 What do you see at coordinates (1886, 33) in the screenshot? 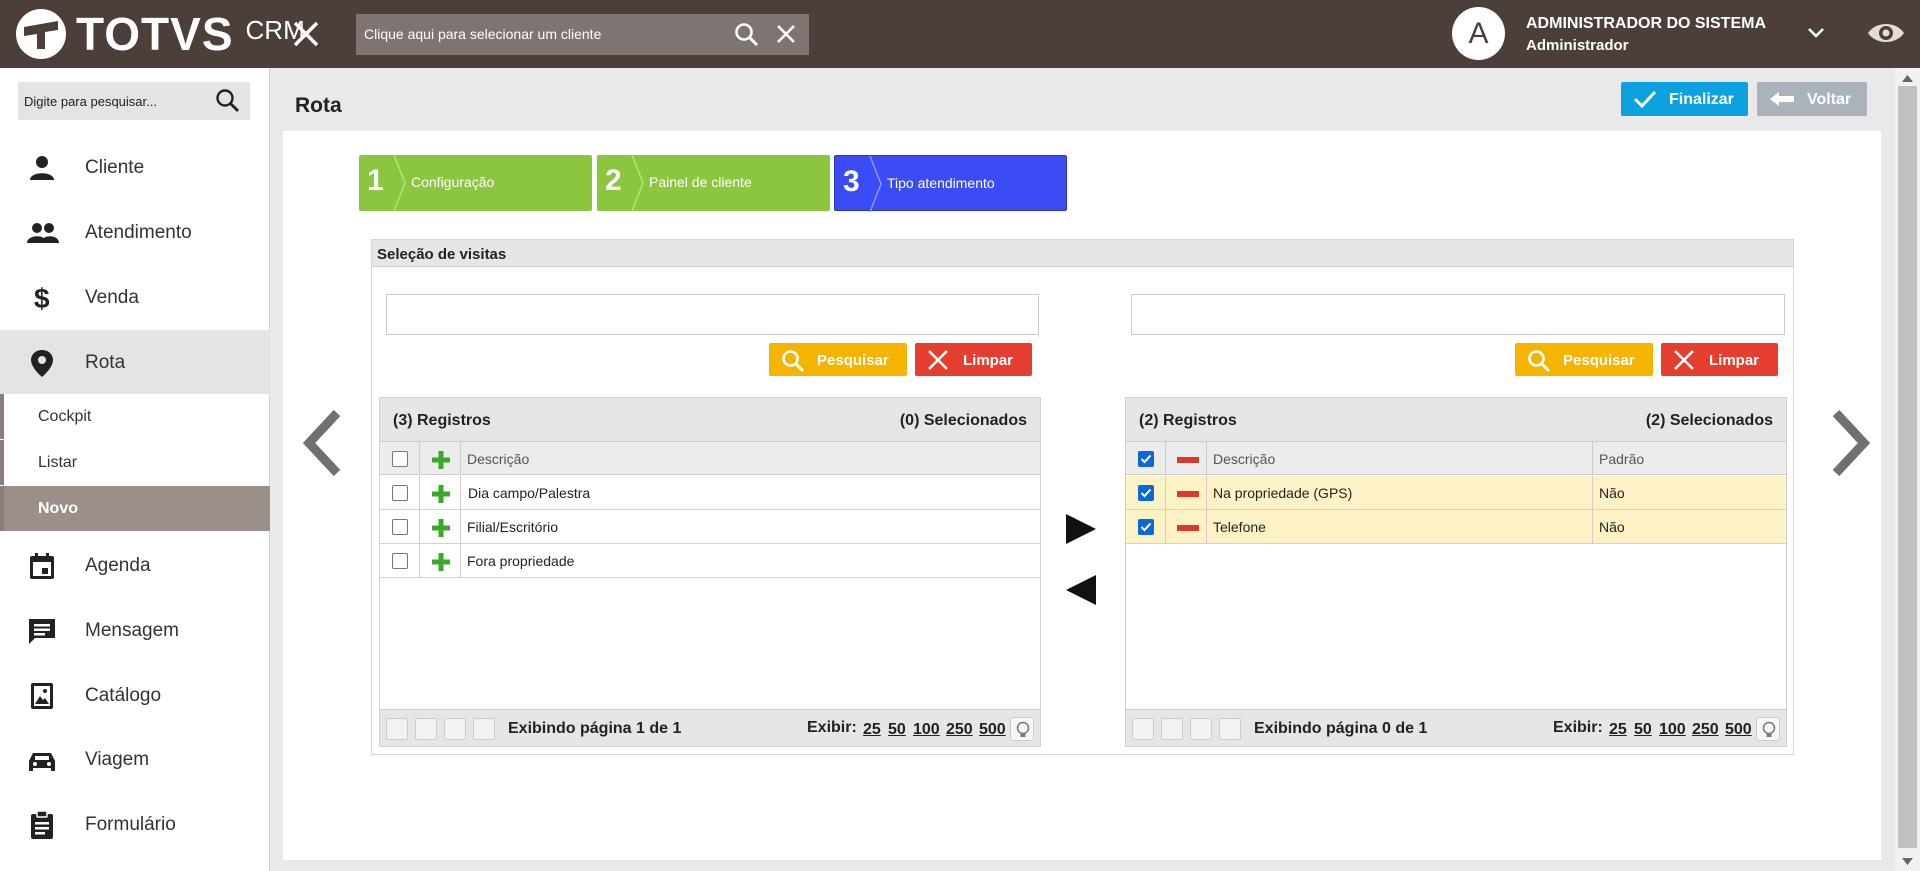
I see `eye-icon` at bounding box center [1886, 33].